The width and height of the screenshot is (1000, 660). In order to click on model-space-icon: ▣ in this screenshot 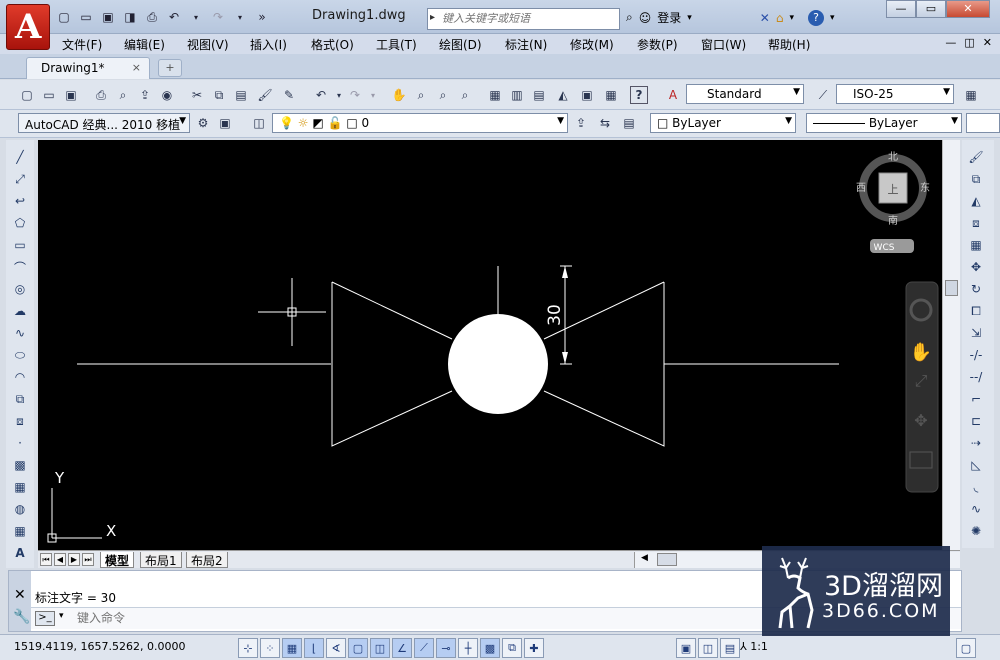, I will do `click(686, 648)`.